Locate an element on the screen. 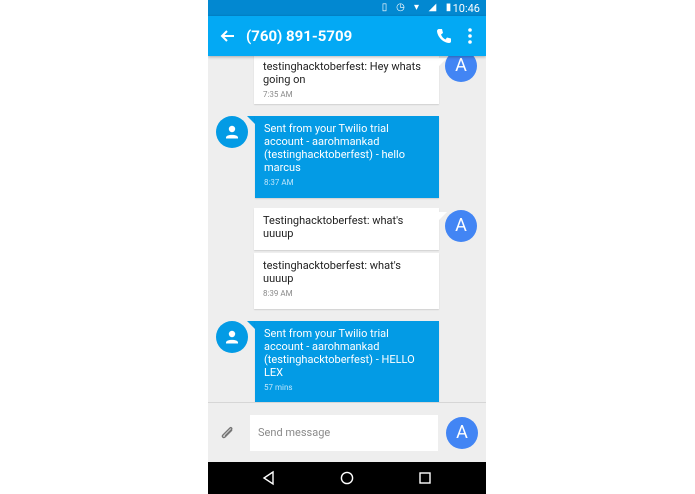 The width and height of the screenshot is (695, 494). message-text: Testinghacktoberfest: what's uuuup is located at coordinates (333, 227).